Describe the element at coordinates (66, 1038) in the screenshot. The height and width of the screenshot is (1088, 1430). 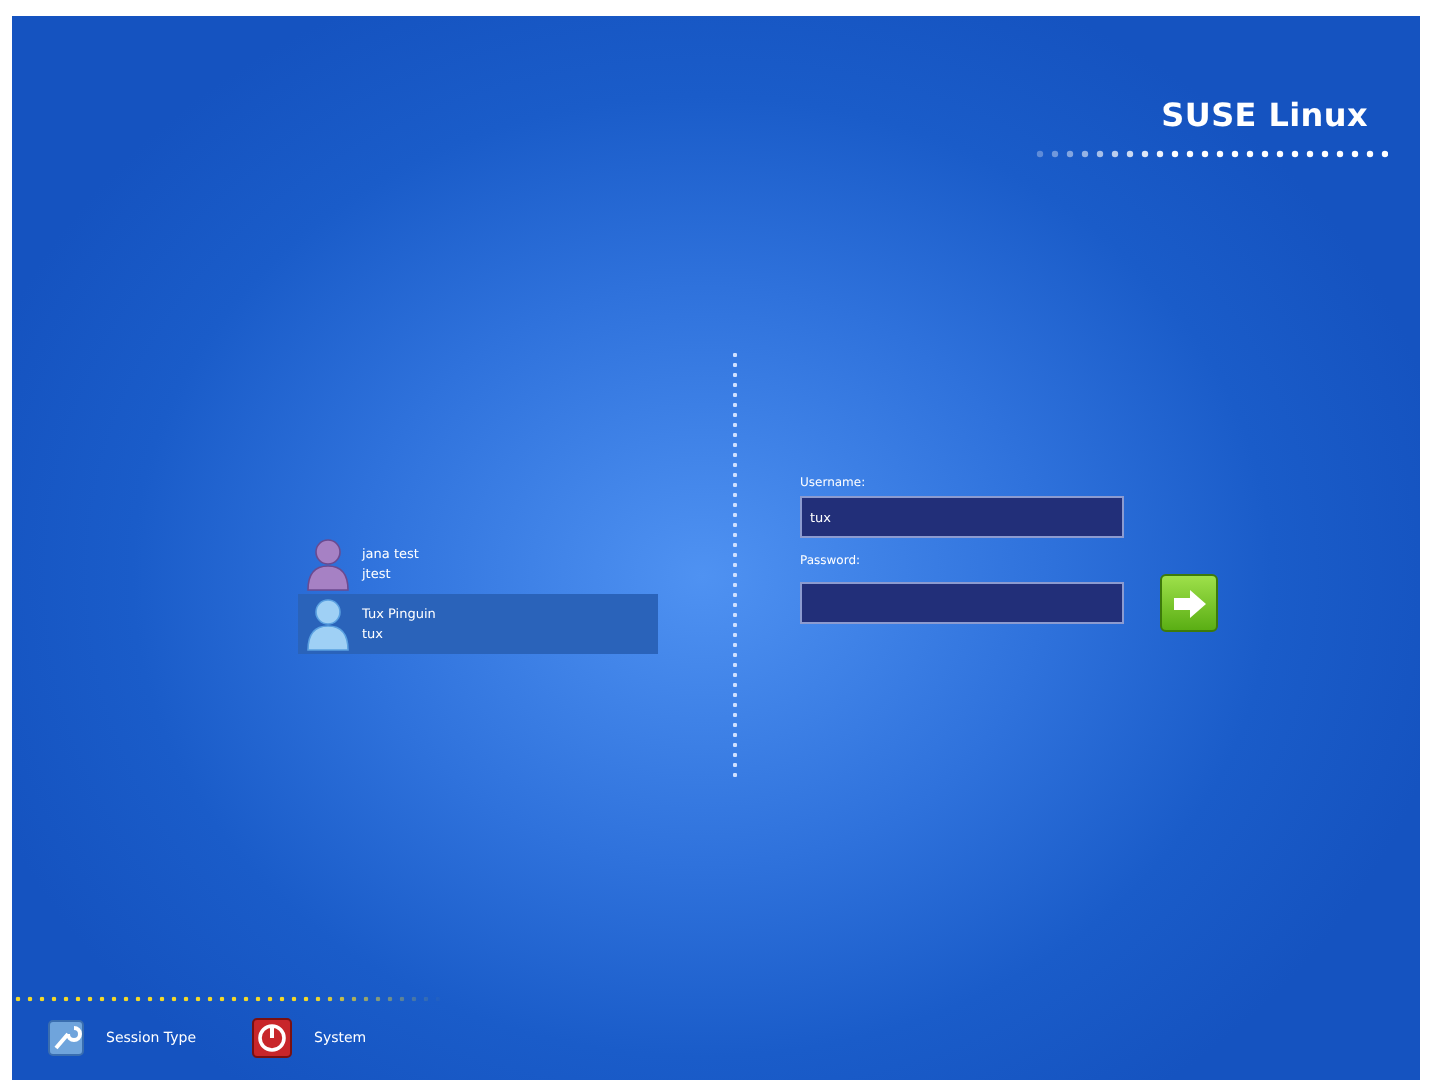
I see `wrench-icon` at that location.